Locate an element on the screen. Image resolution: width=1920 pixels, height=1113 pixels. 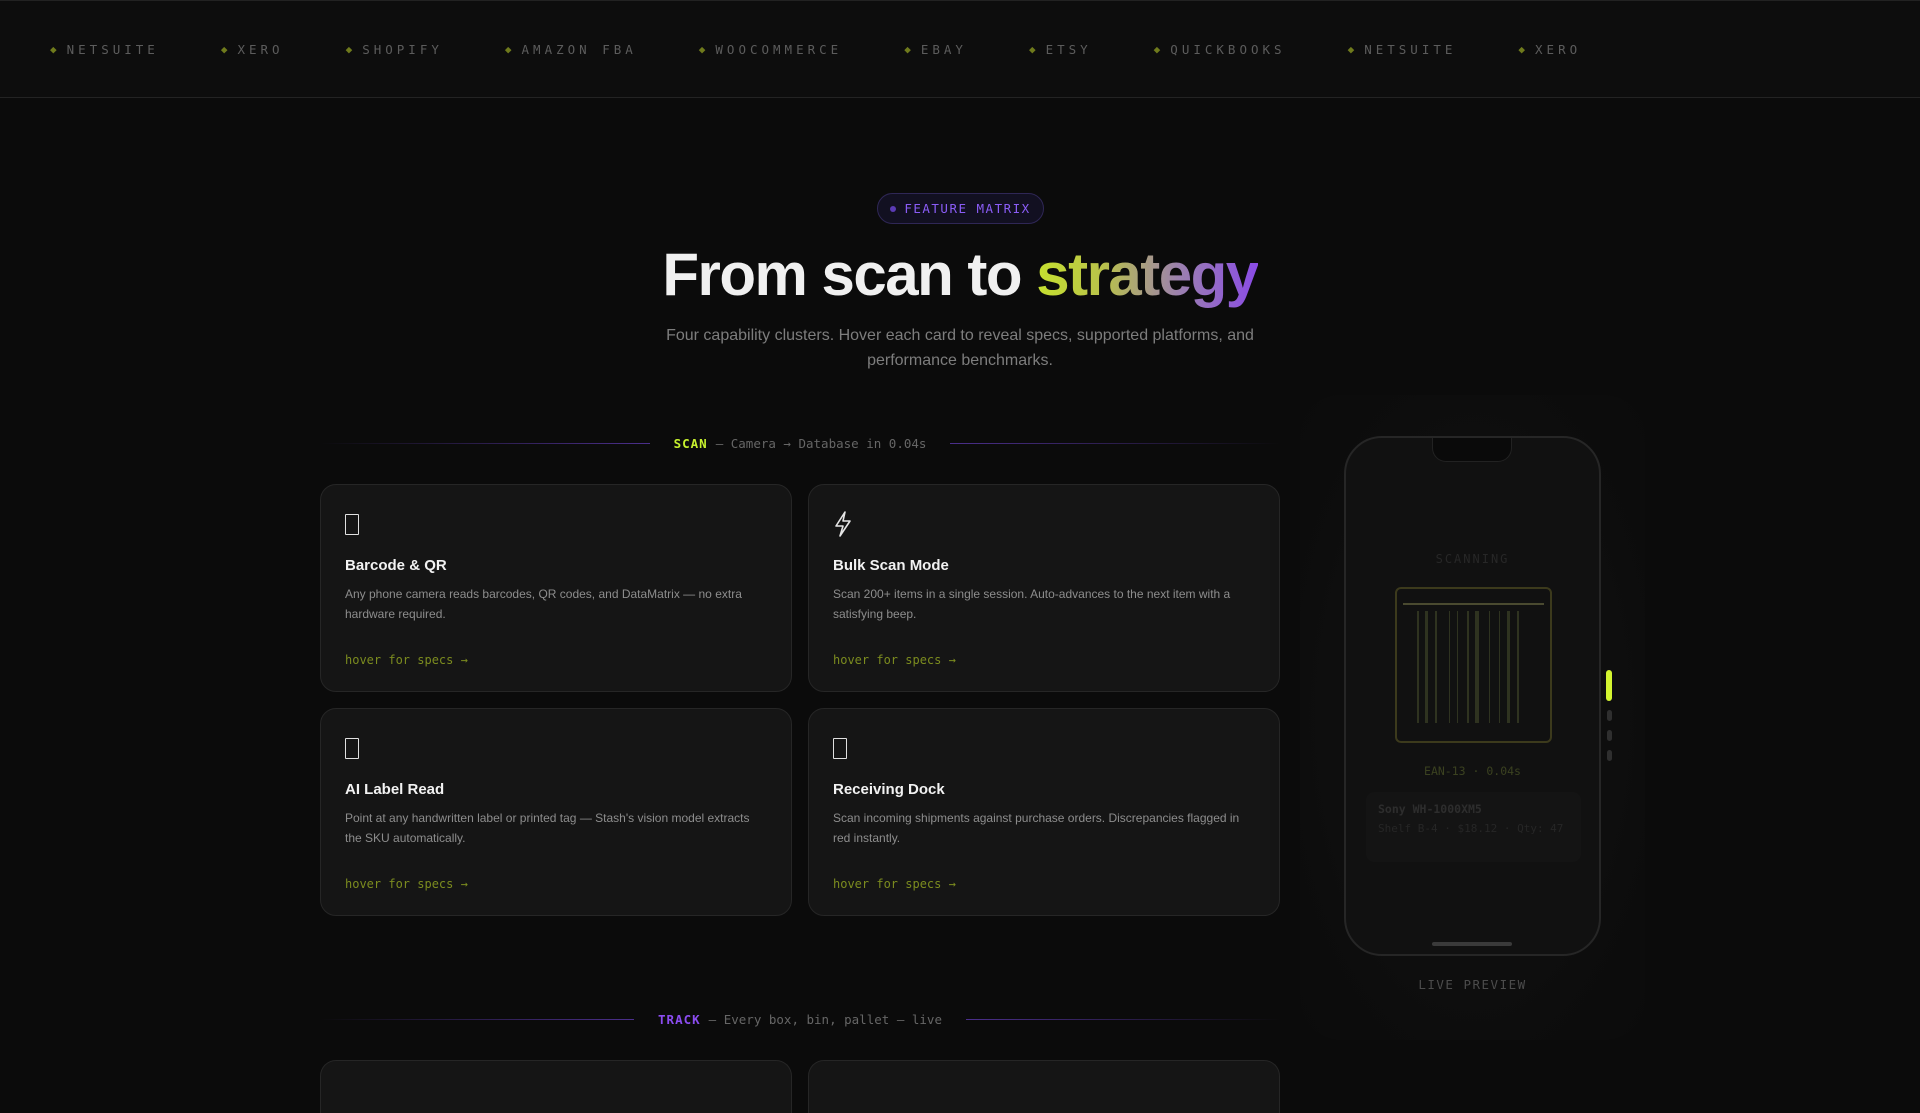
marquee-label: SHOPIFY is located at coordinates (402, 49).